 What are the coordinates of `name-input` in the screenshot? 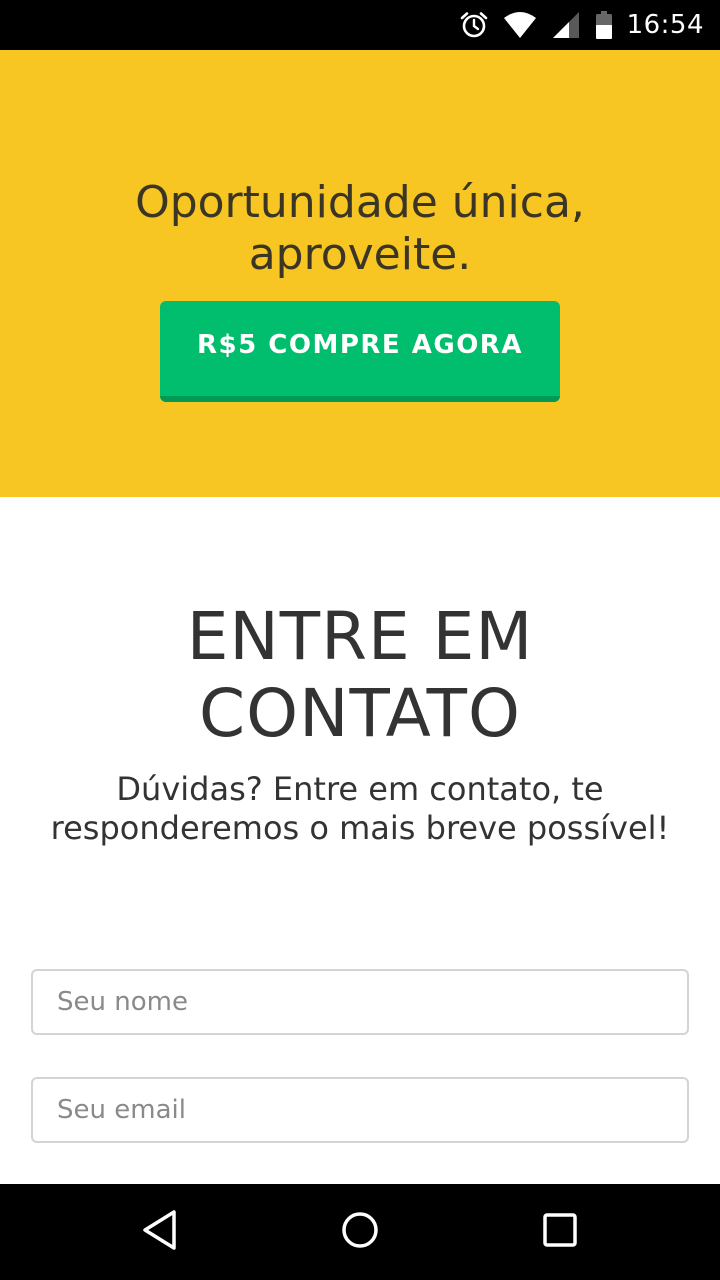 It's located at (360, 1002).